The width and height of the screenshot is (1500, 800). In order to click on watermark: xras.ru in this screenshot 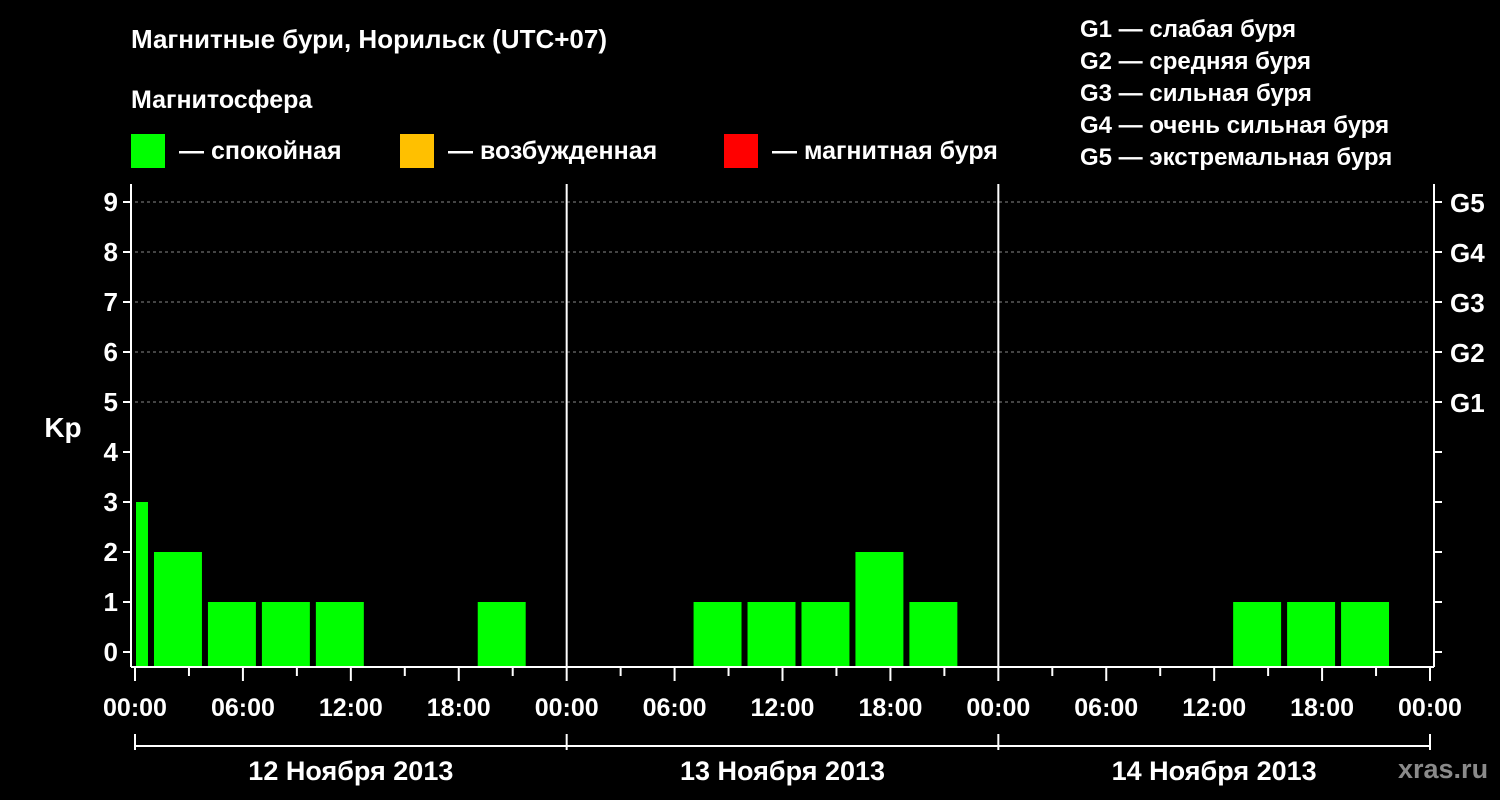, I will do `click(1443, 769)`.